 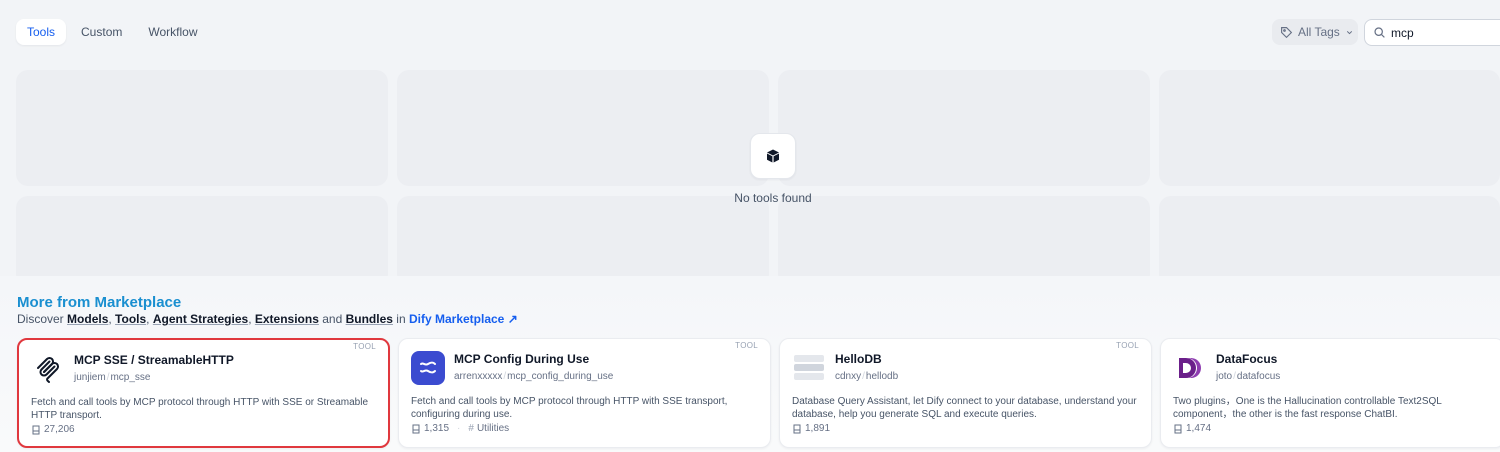 What do you see at coordinates (41, 32) in the screenshot?
I see `tab-tools: Tools` at bounding box center [41, 32].